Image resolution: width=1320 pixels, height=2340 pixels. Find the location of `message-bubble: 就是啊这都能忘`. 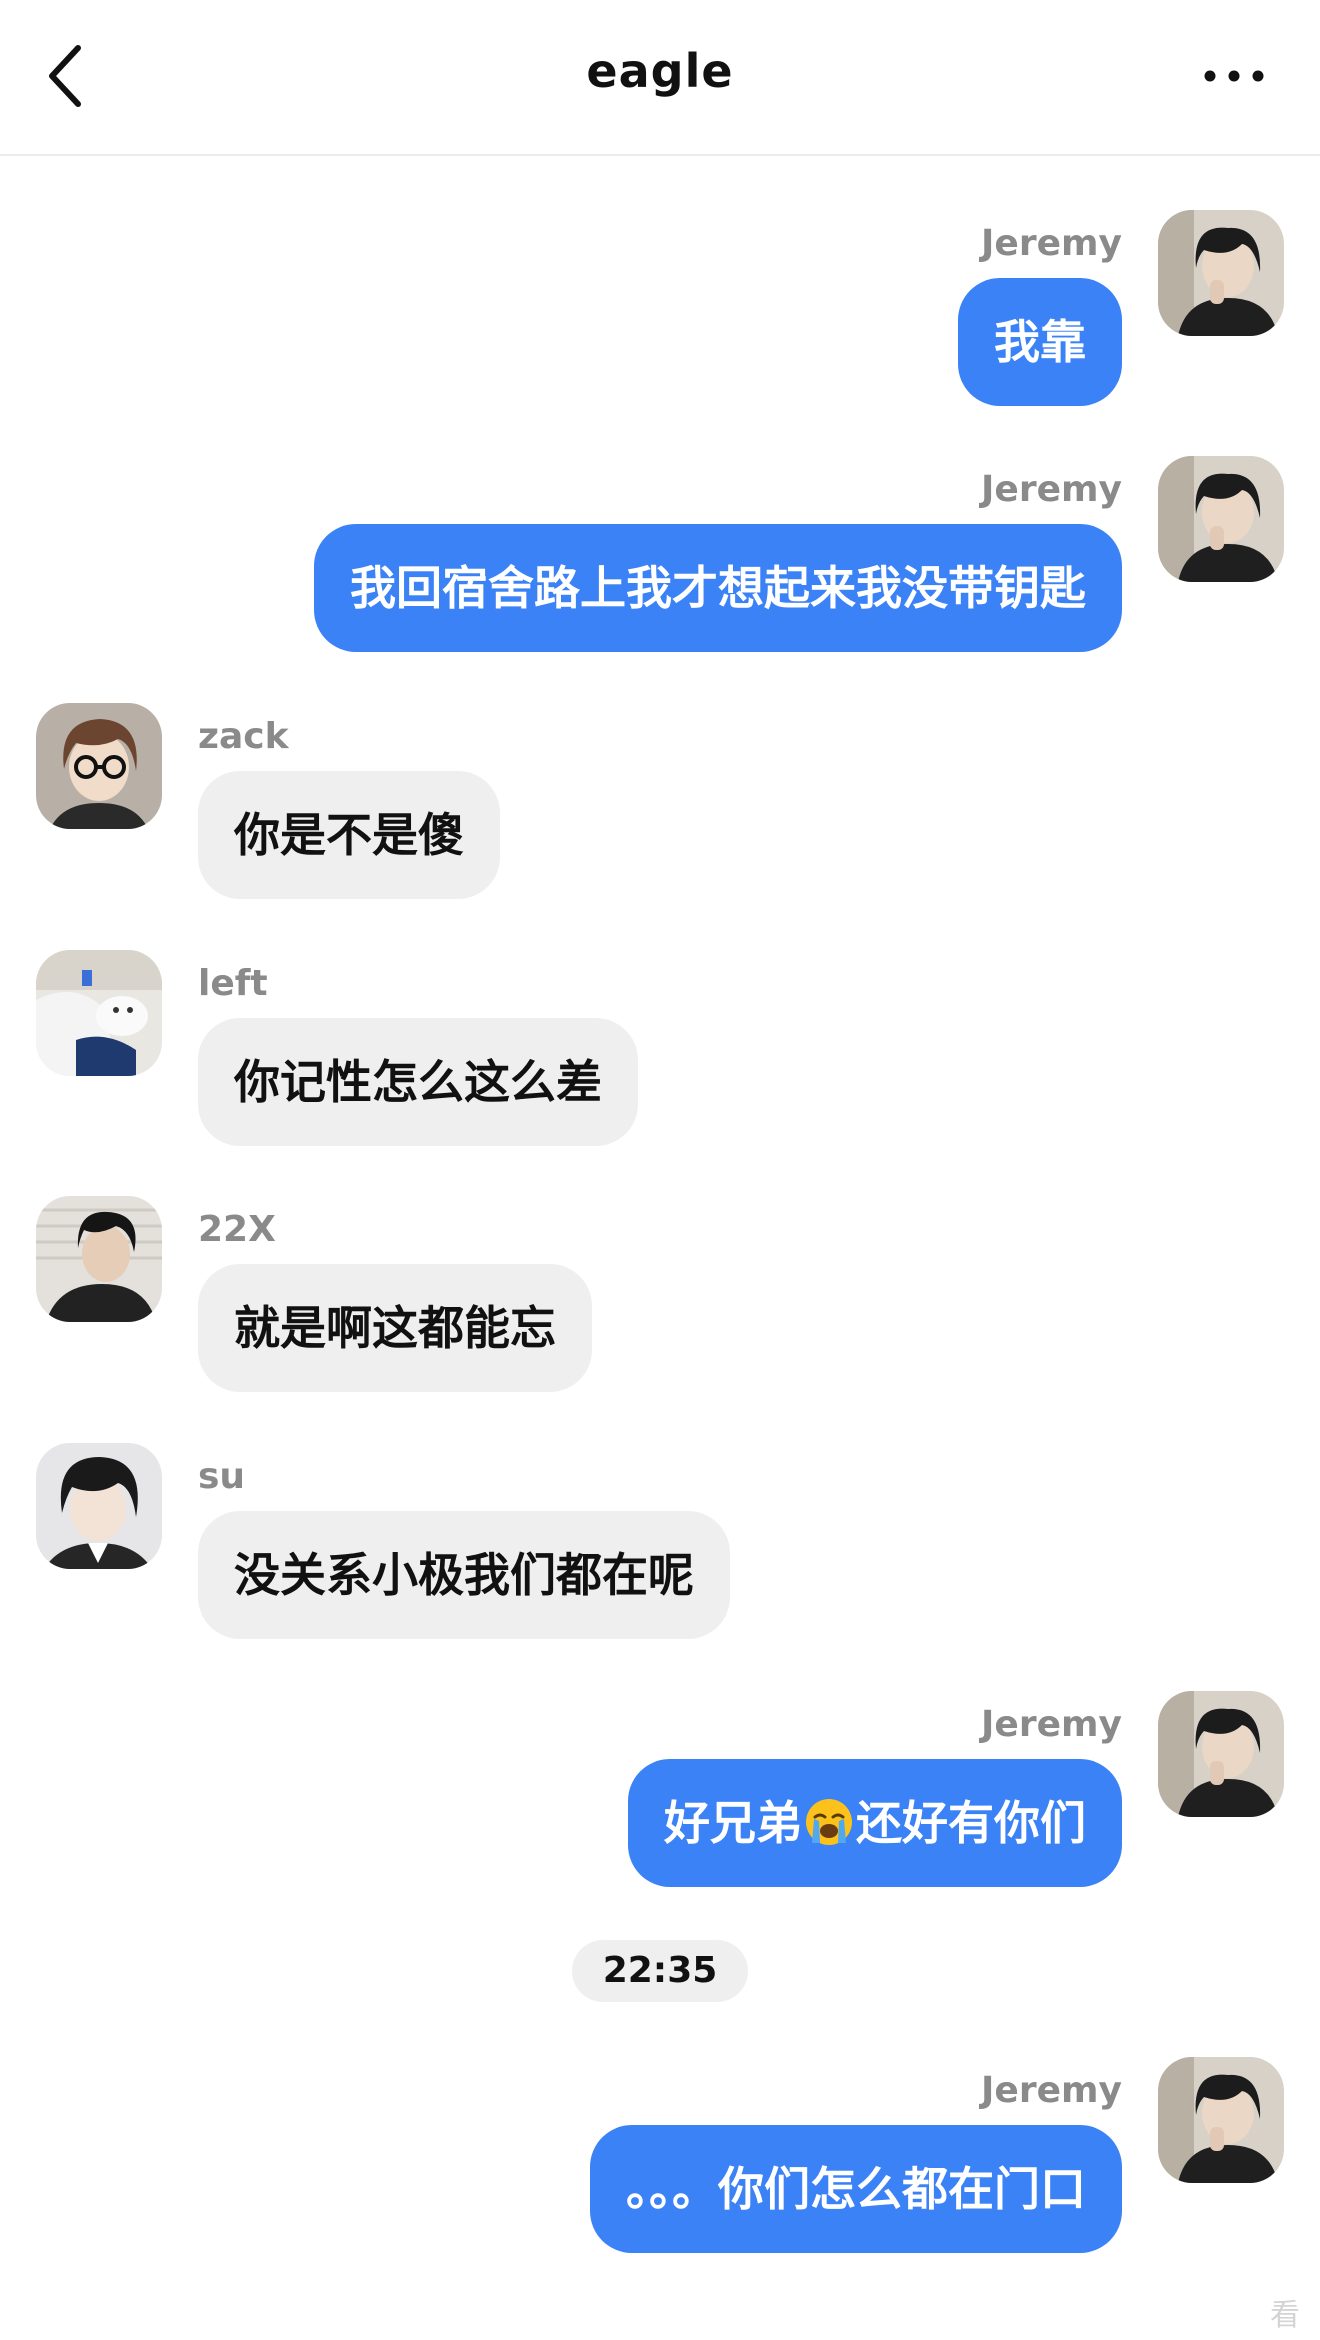

message-bubble: 就是啊这都能忘 is located at coordinates (395, 1328).